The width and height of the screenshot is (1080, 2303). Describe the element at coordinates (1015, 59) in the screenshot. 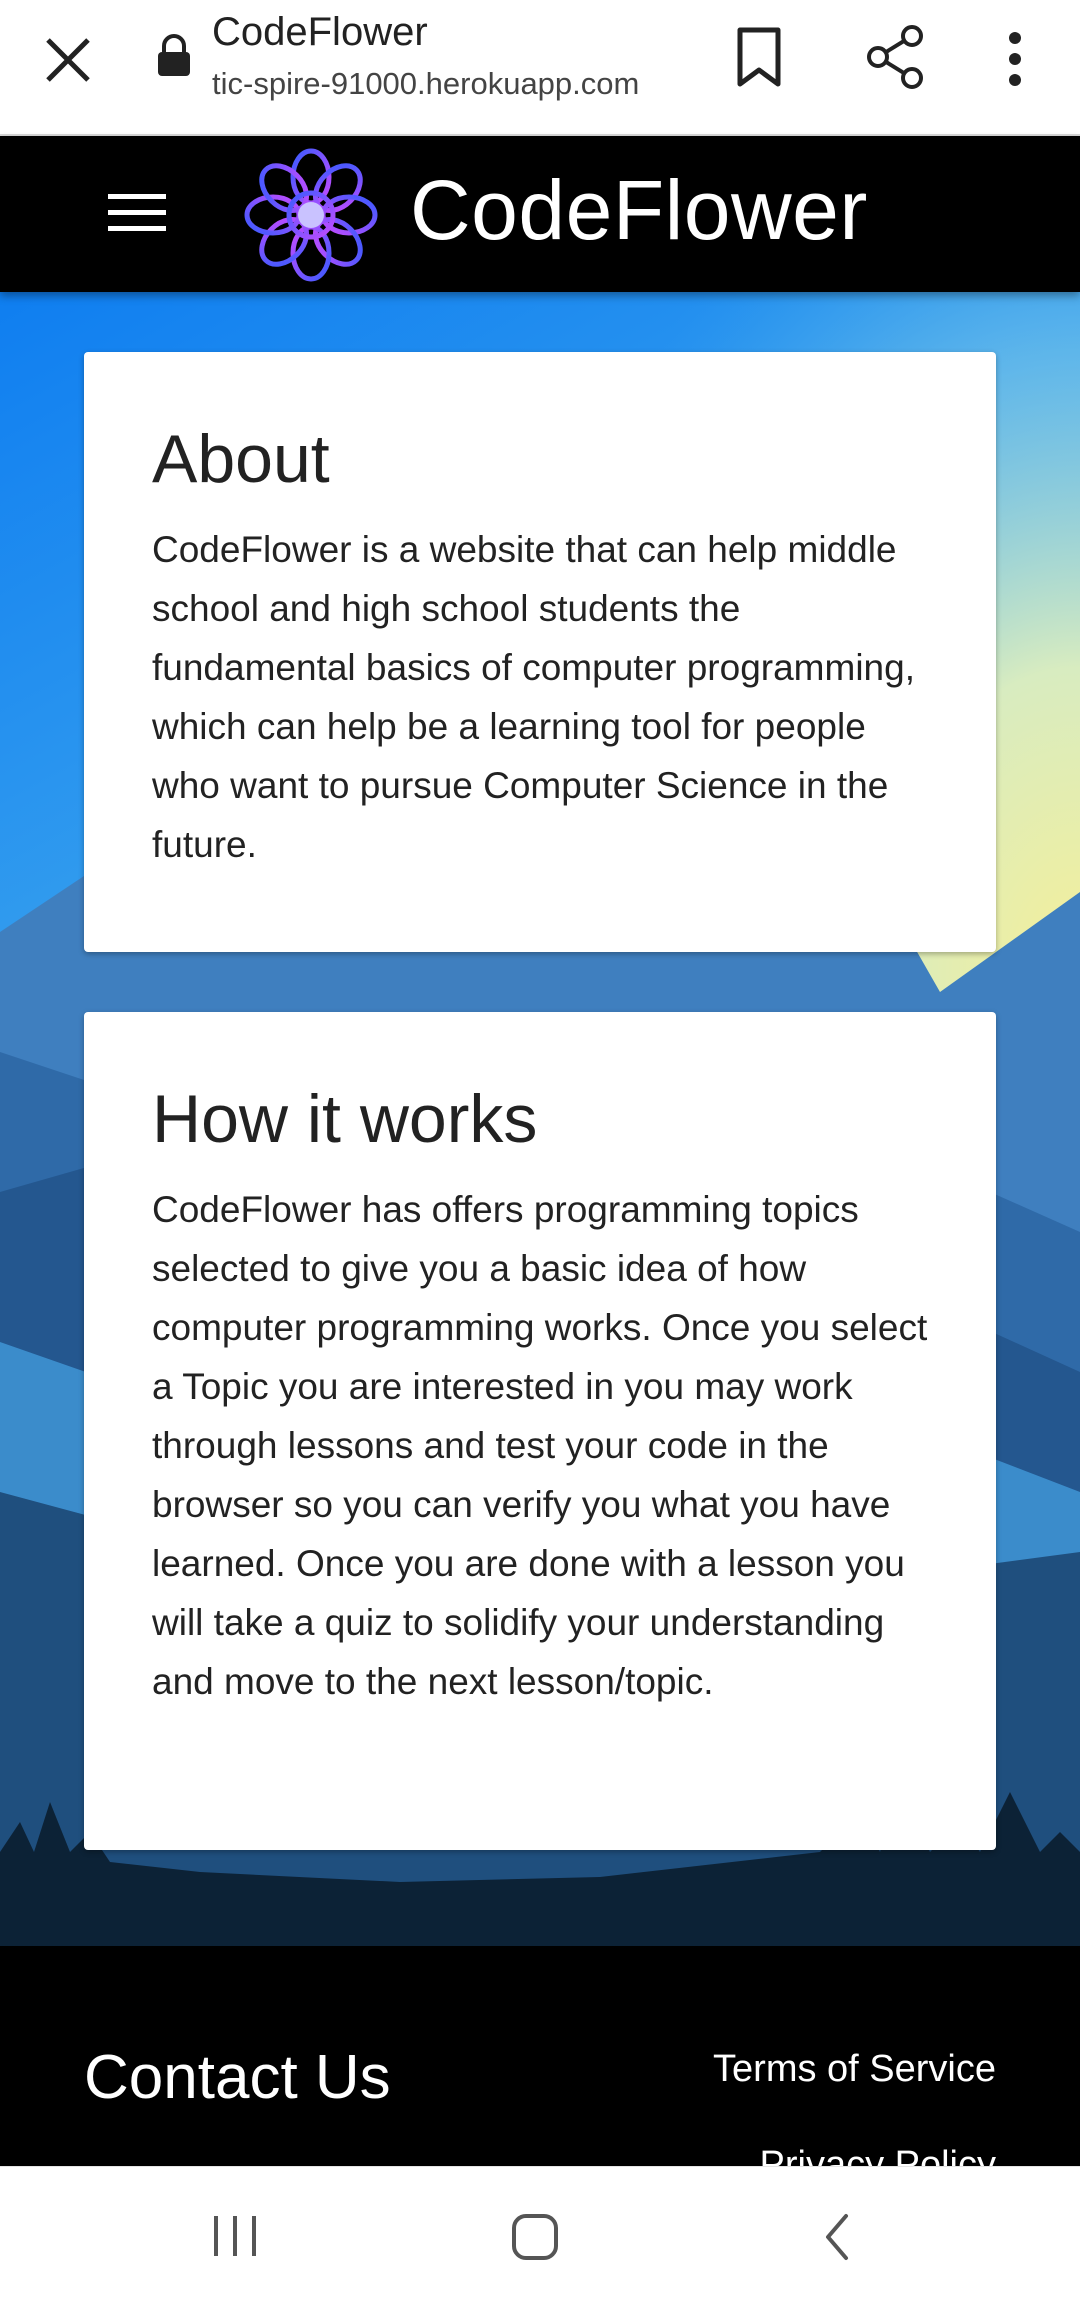

I see `more-vert-icon` at that location.